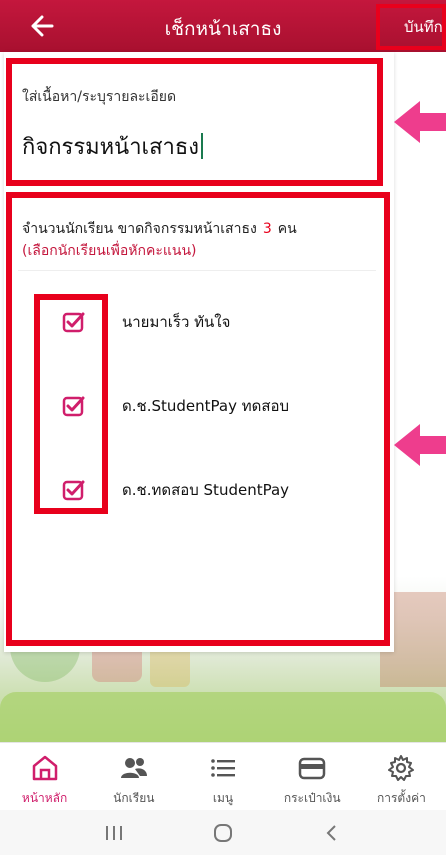 The width and height of the screenshot is (446, 855). I want to click on absent-summary-text: จำนวนนักเรียน ขาดกิจกรรมหน้าเสาธง, so click(139, 229).